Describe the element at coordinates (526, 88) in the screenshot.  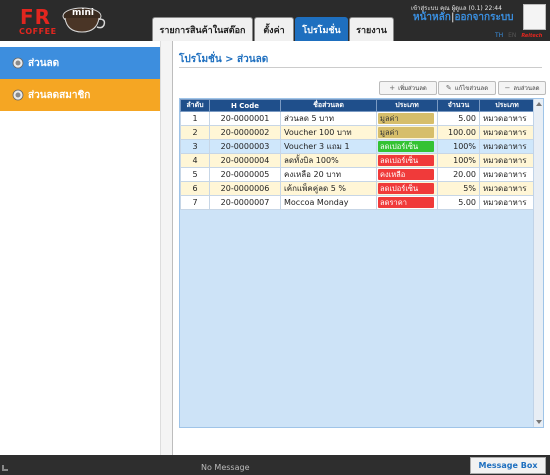
I see `delete-discount-label: ลบส่วนลด` at that location.